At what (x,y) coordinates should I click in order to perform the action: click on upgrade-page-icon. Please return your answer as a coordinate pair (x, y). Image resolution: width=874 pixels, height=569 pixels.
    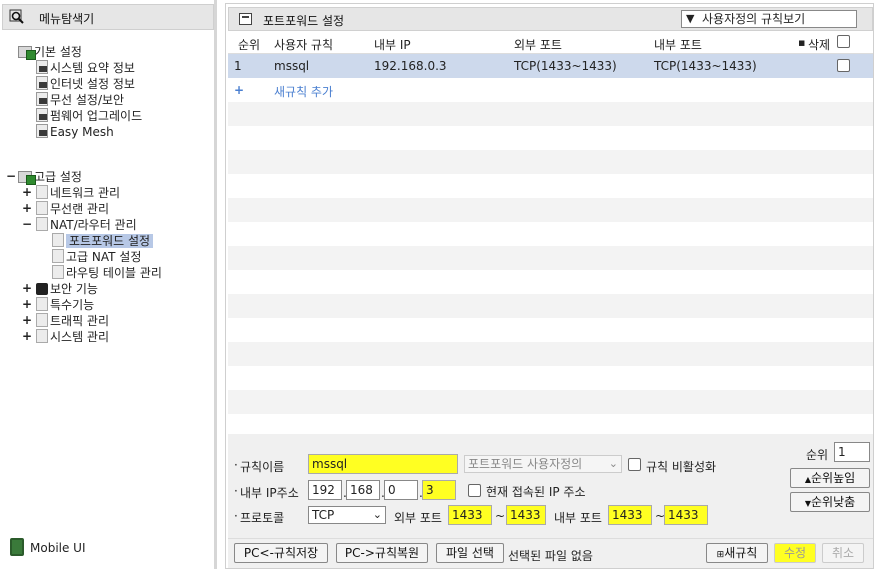
    Looking at the image, I should click on (42, 115).